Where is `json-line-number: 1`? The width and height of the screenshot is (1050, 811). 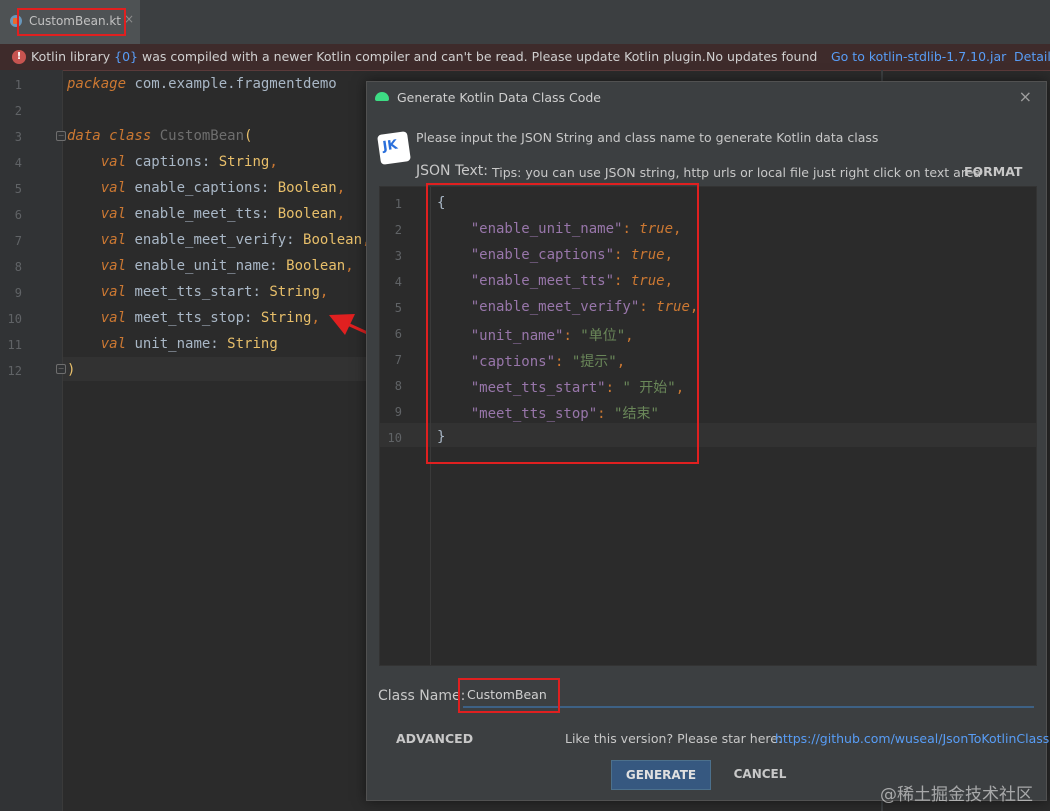
json-line-number: 1 is located at coordinates (398, 204).